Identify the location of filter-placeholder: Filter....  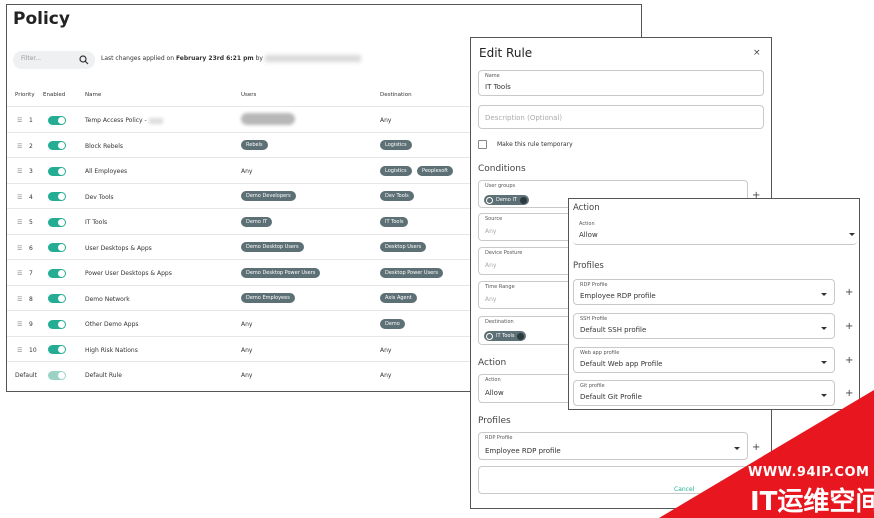
(31, 58).